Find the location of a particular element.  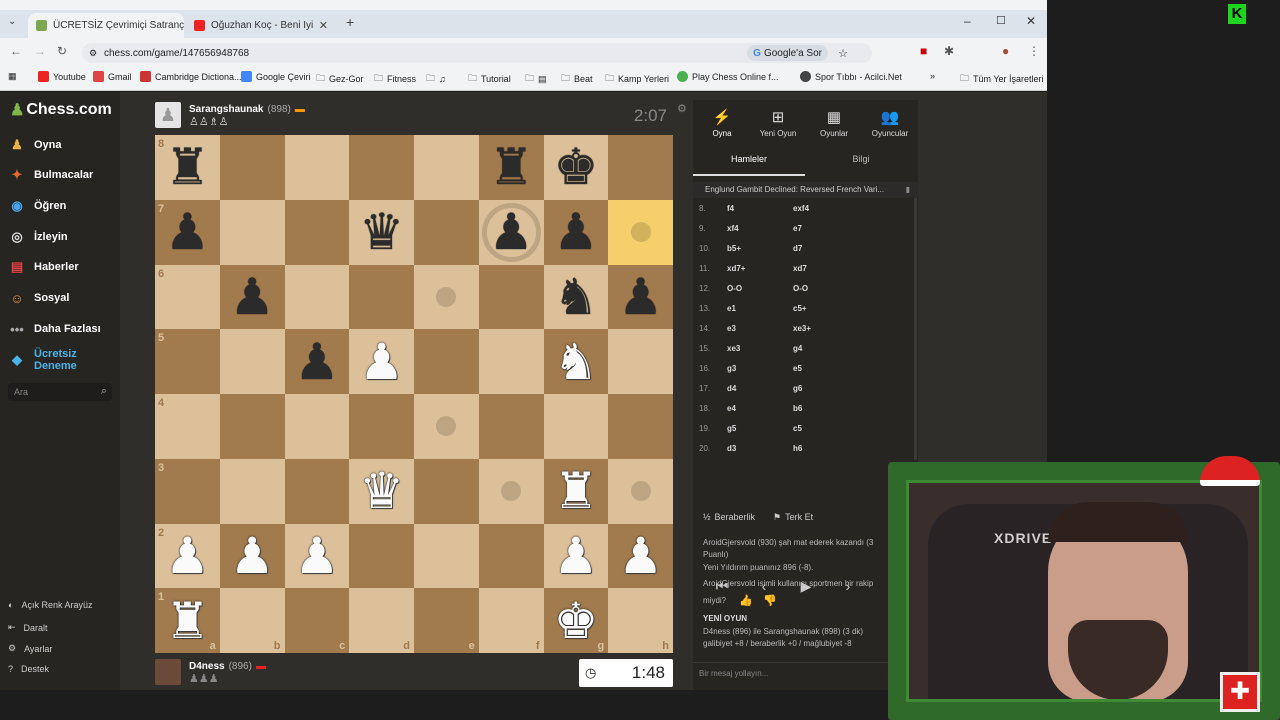

square-e2 is located at coordinates (446, 556).